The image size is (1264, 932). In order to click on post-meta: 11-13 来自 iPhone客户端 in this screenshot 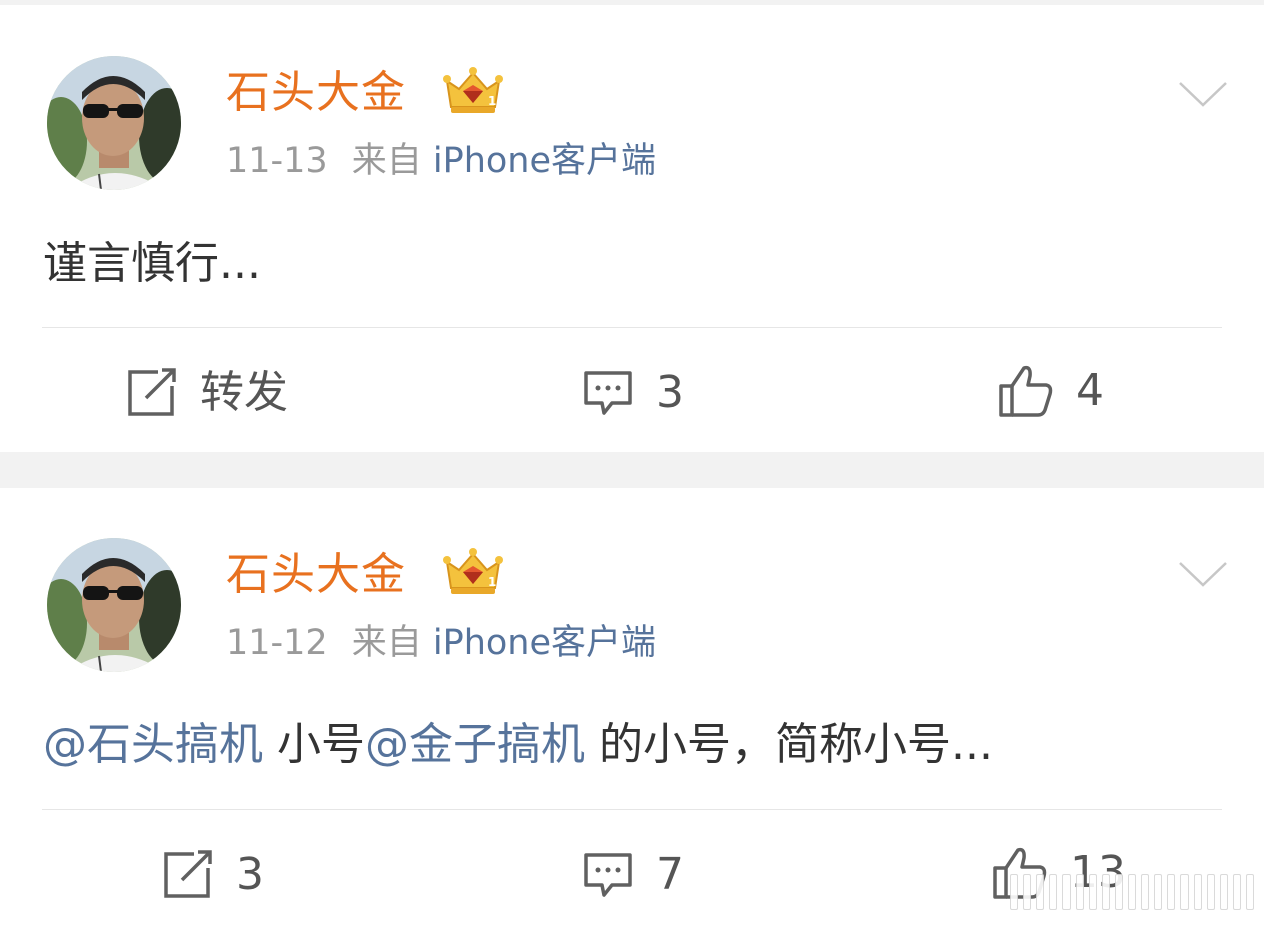, I will do `click(441, 161)`.